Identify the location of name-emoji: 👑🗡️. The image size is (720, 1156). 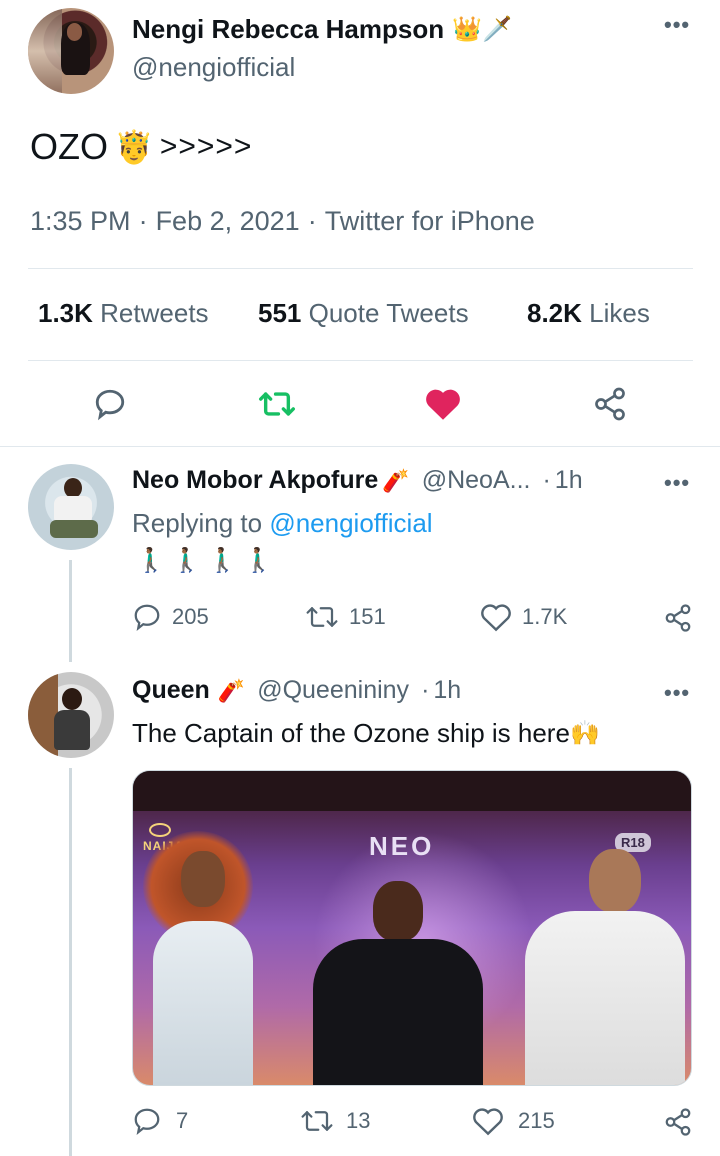
(482, 29).